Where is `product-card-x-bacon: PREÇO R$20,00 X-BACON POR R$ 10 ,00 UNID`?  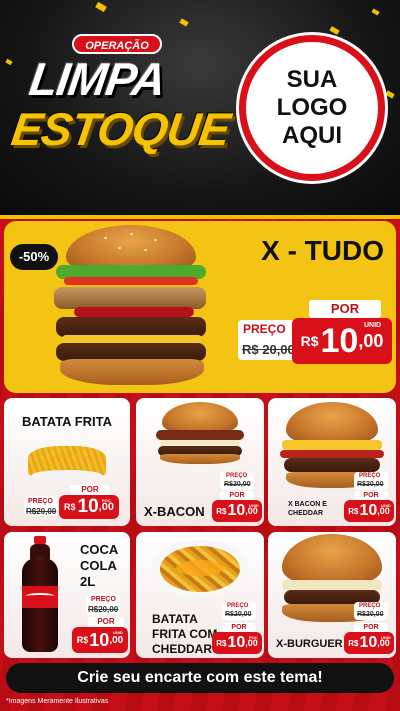
product-card-x-bacon: PREÇO R$20,00 X-BACON POR R$ 10 ,00 UNID is located at coordinates (200, 462).